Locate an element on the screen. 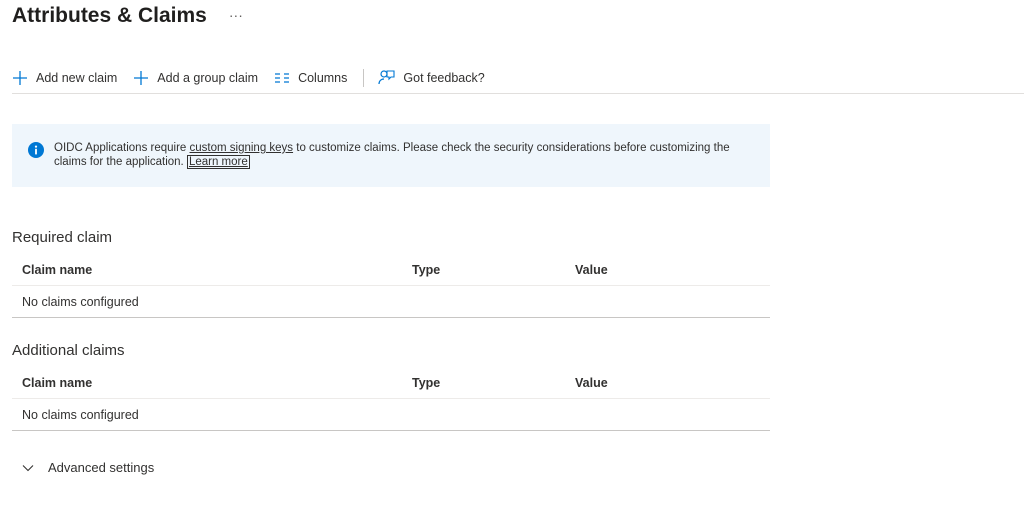 The image size is (1024, 512). additional-claims-heading: Additional claims is located at coordinates (68, 350).